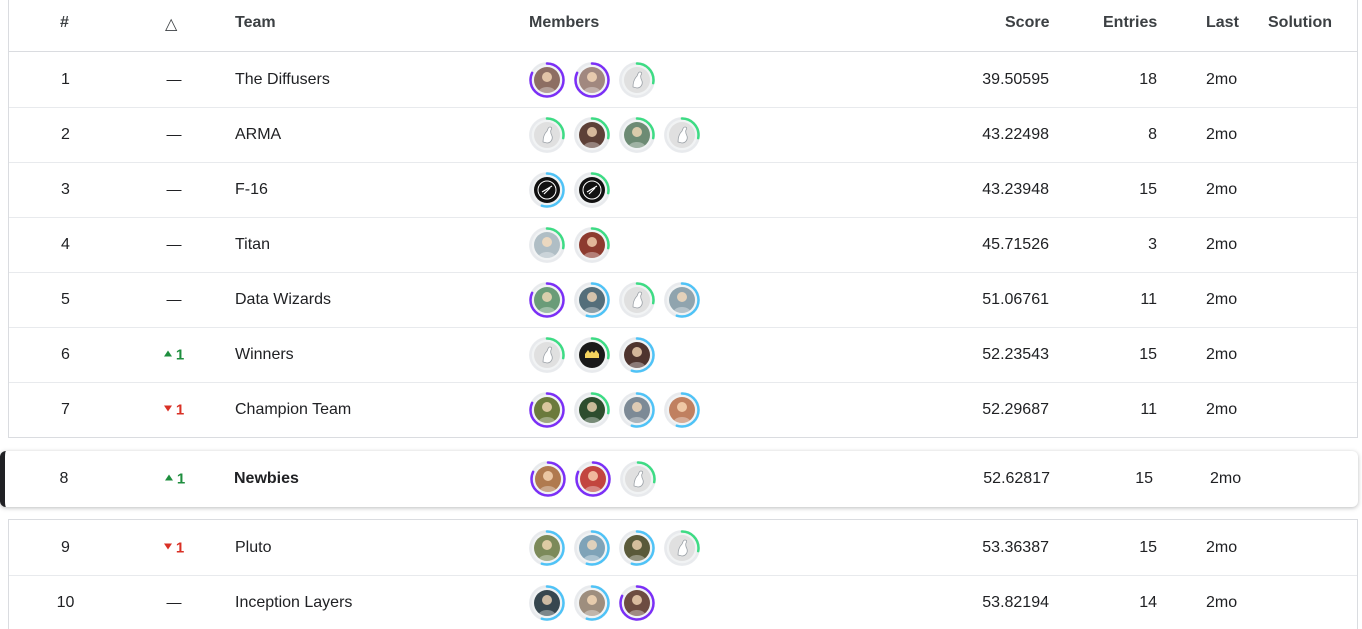 This screenshot has height=629, width=1362. What do you see at coordinates (282, 80) in the screenshot?
I see `team-name-link: The Diffusers` at bounding box center [282, 80].